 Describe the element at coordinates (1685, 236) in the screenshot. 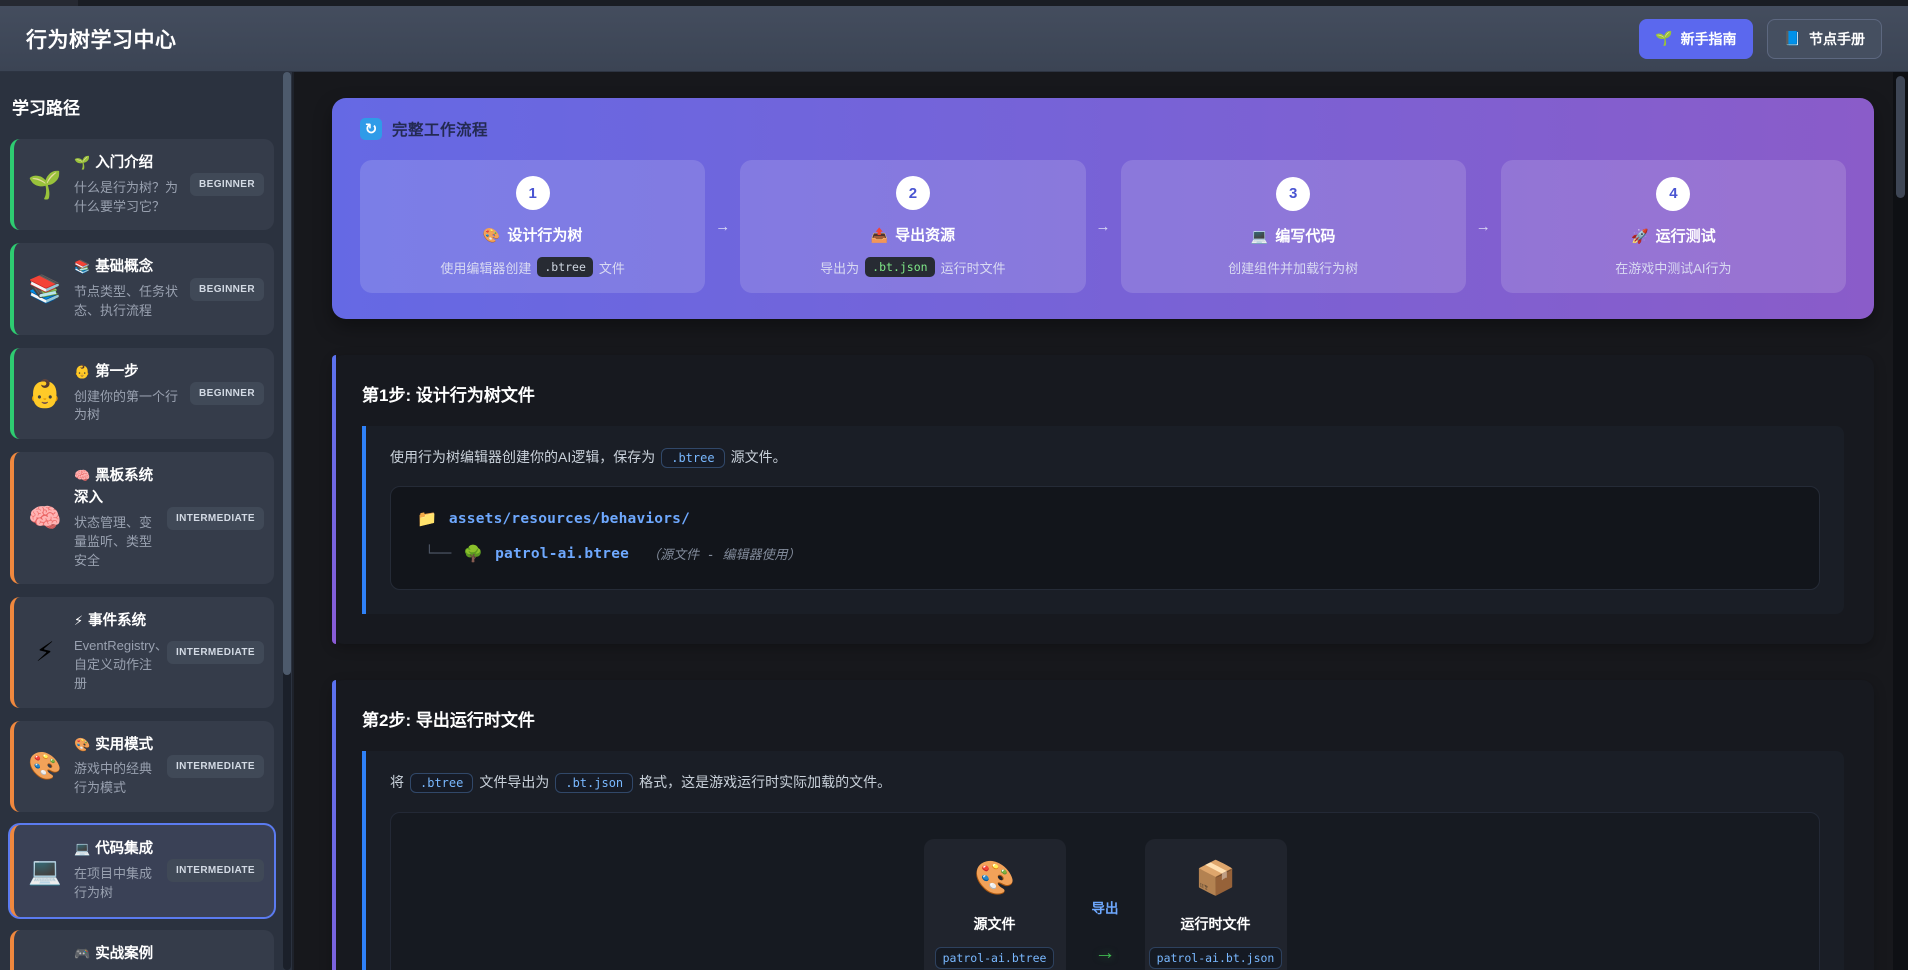

I see `step-title: 运行测试` at that location.